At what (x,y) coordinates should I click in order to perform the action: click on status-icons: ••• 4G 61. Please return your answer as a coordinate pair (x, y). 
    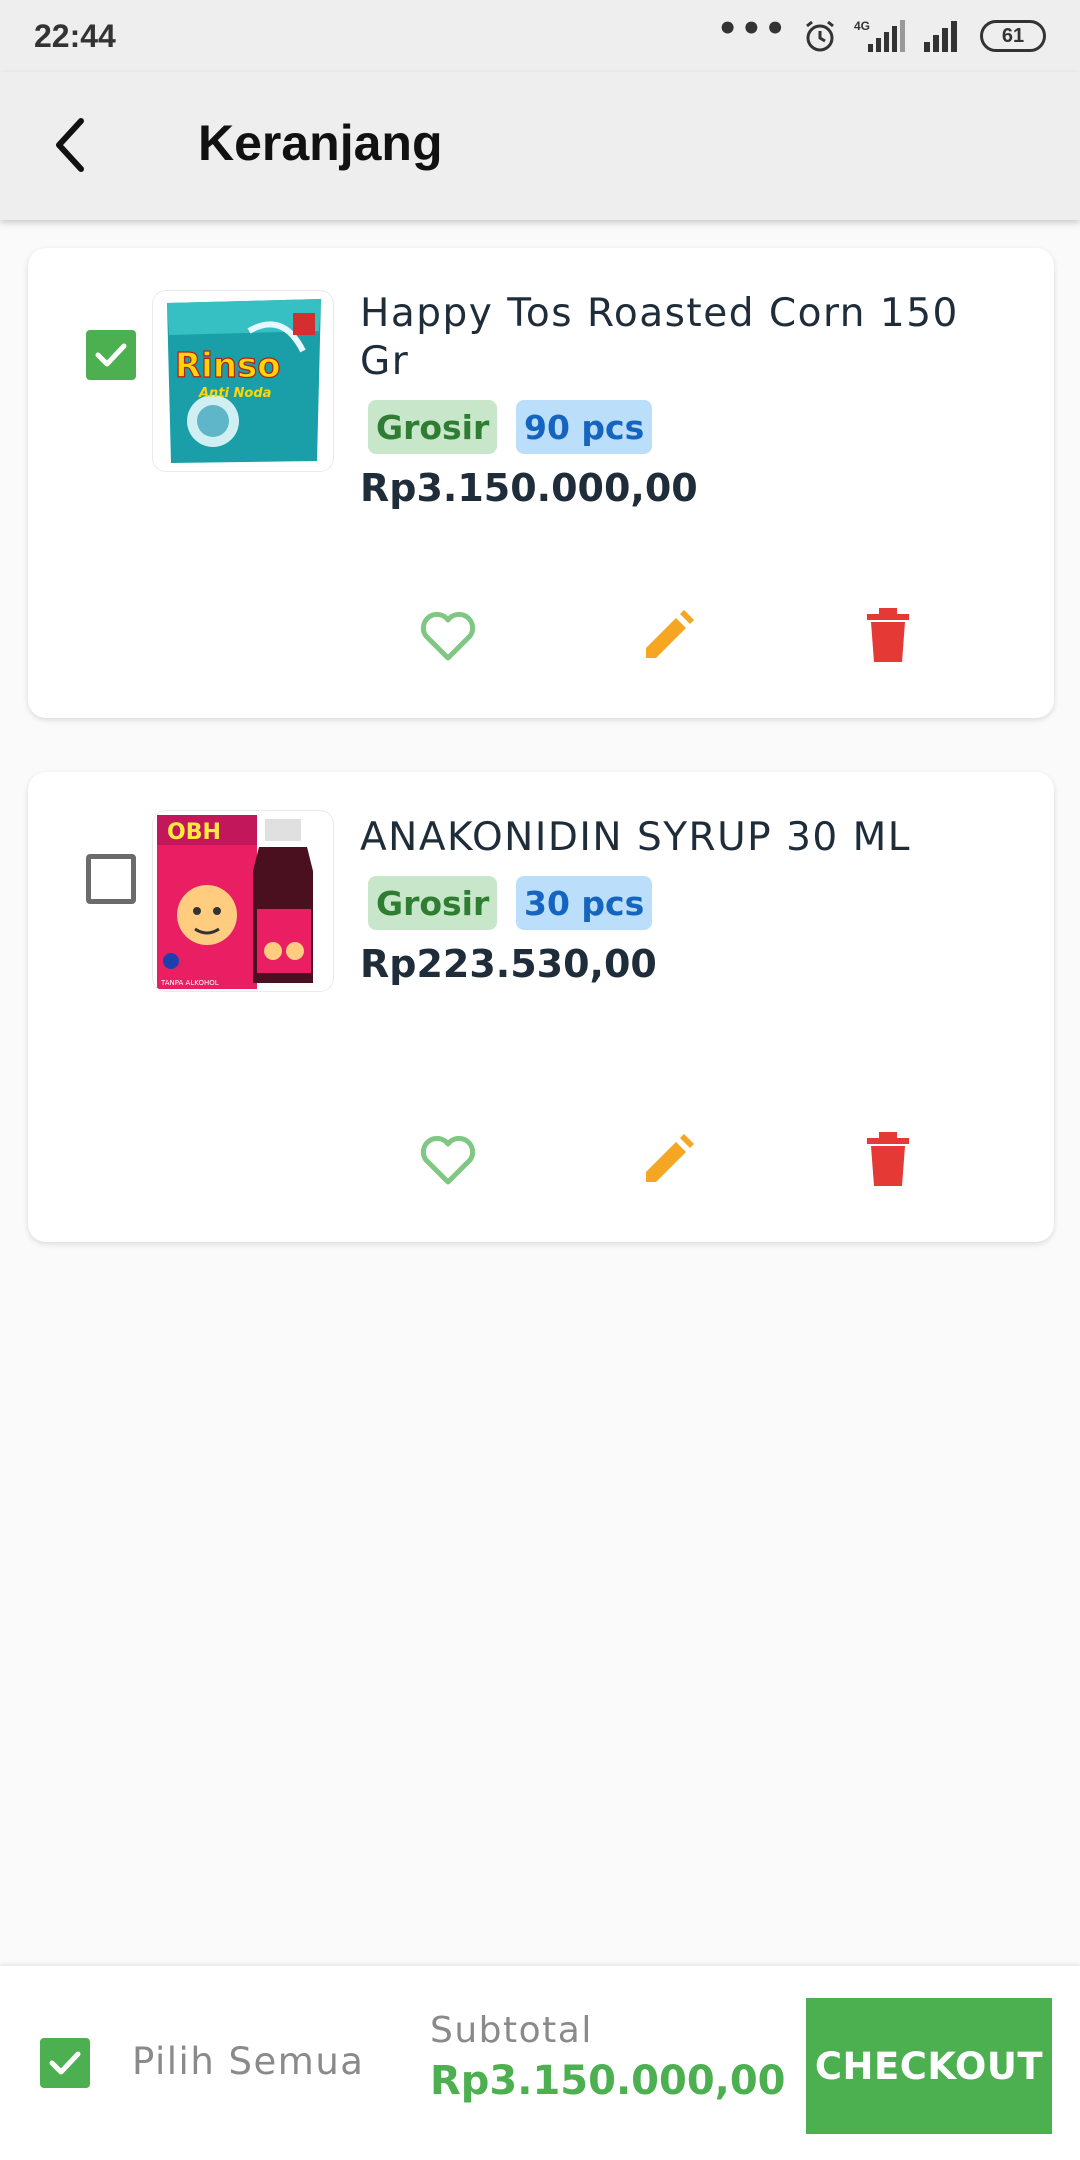
    Looking at the image, I should click on (881, 31).